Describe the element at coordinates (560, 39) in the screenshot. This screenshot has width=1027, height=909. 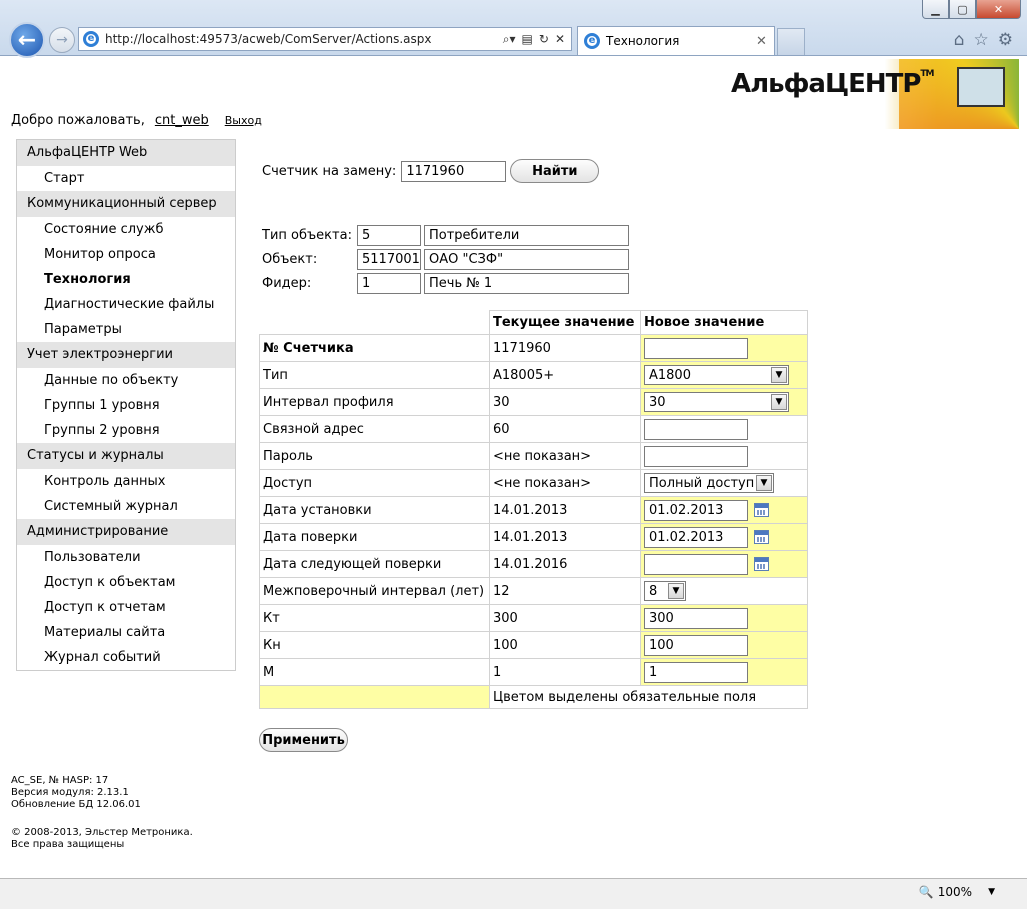
I see `stop-icon: ✕` at that location.